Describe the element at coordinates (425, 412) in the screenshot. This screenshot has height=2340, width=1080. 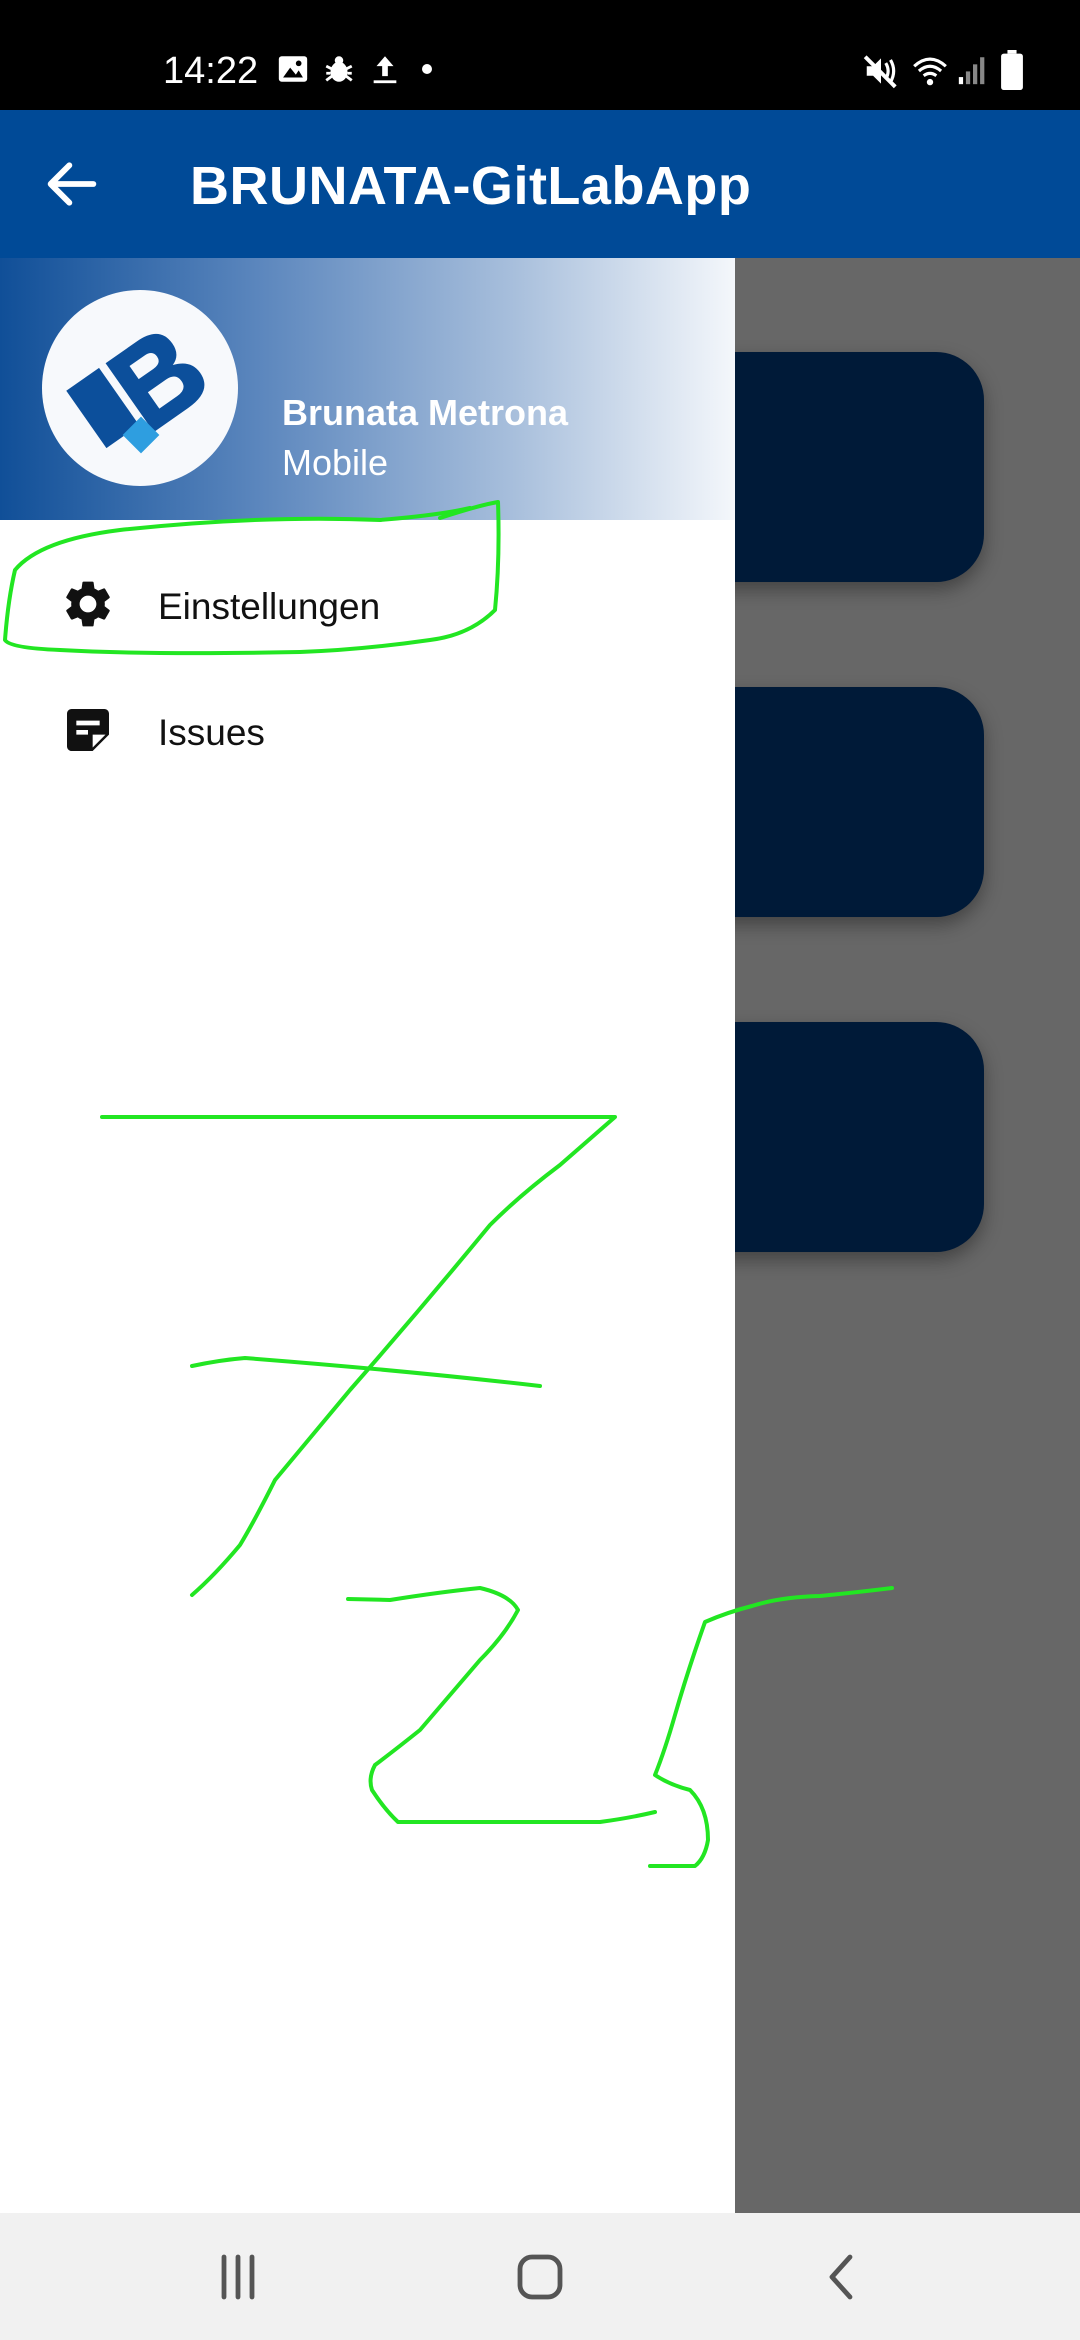
I see `drawer-header-title: Brunata Metrona` at that location.